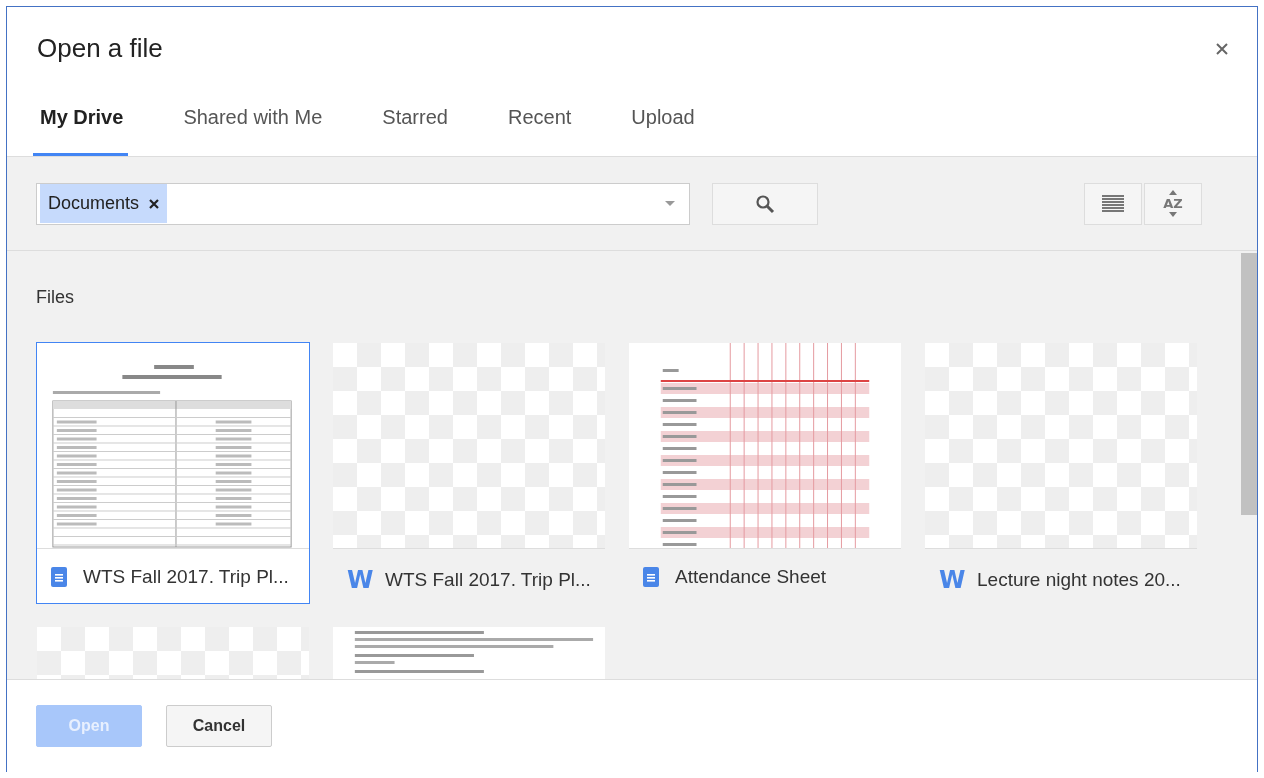  I want to click on sort-button: AZ, so click(1173, 203).